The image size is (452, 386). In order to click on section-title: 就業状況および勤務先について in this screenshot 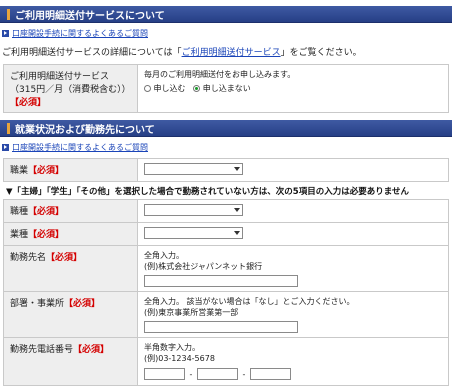, I will do `click(85, 130)`.